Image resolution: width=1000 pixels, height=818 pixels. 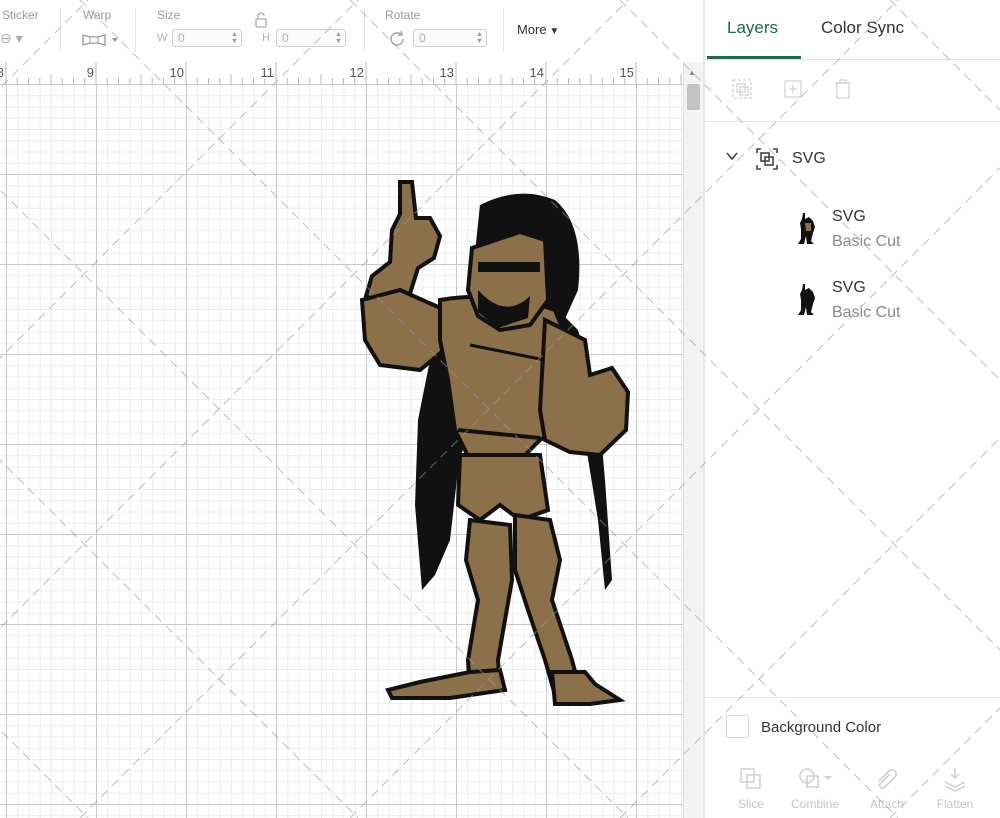 I want to click on group-icon, so click(x=742, y=89).